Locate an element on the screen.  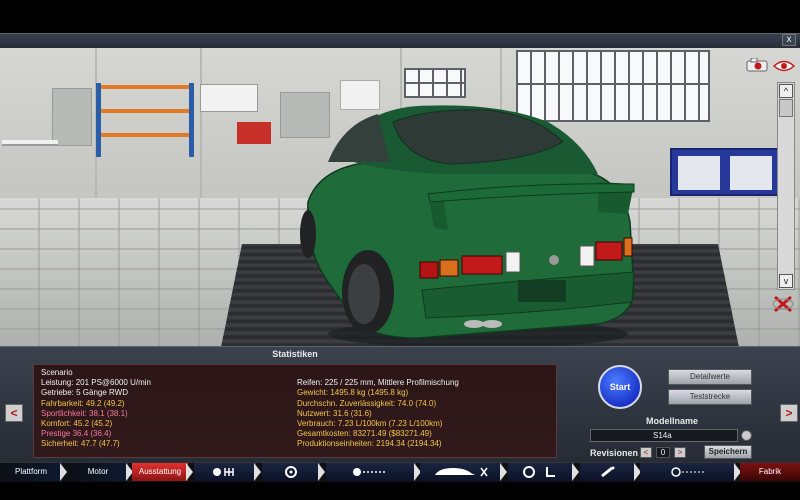
tool-shelf is located at coordinates (145, 120).